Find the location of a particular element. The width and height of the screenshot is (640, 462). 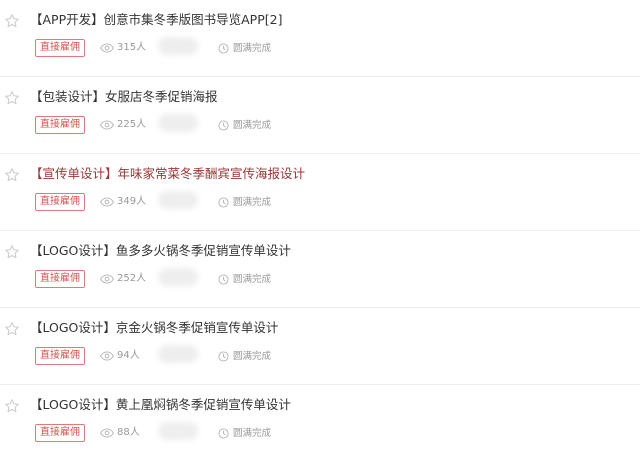

view-count: 225人 is located at coordinates (132, 124).